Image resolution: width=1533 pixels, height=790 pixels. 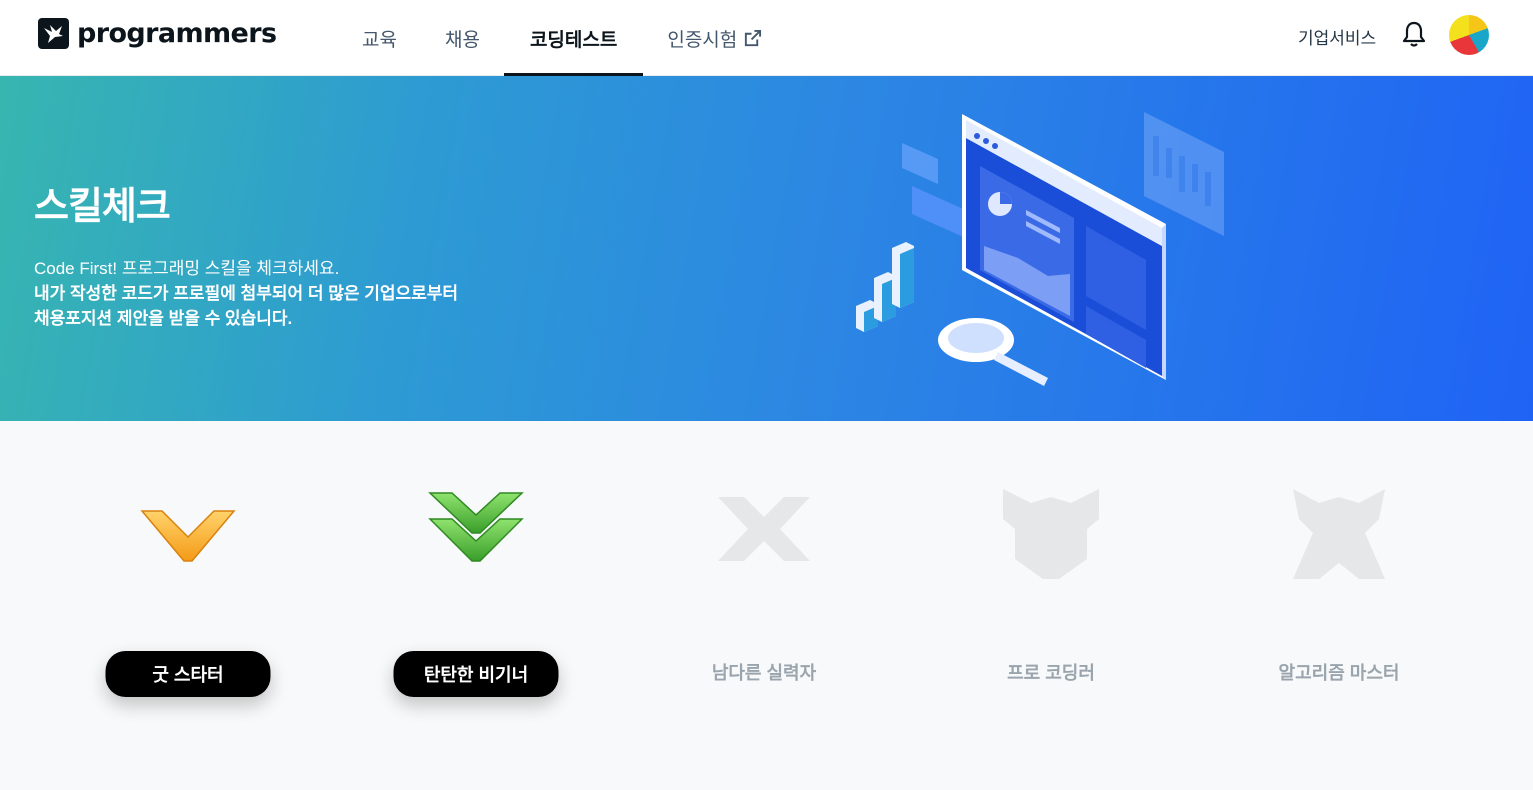 I want to click on badge-label: 탄탄한 비기너, so click(x=476, y=674).